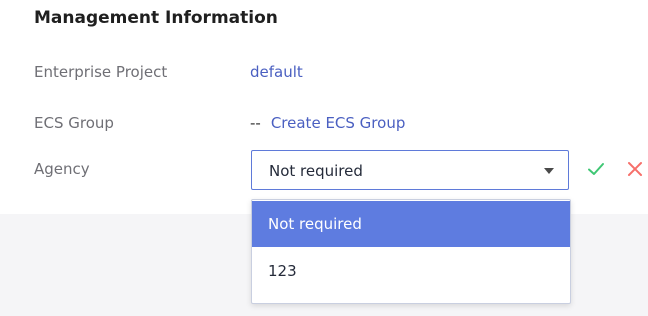 This screenshot has height=316, width=648. Describe the element at coordinates (411, 271) in the screenshot. I see `dropdown-option-123: 123` at that location.